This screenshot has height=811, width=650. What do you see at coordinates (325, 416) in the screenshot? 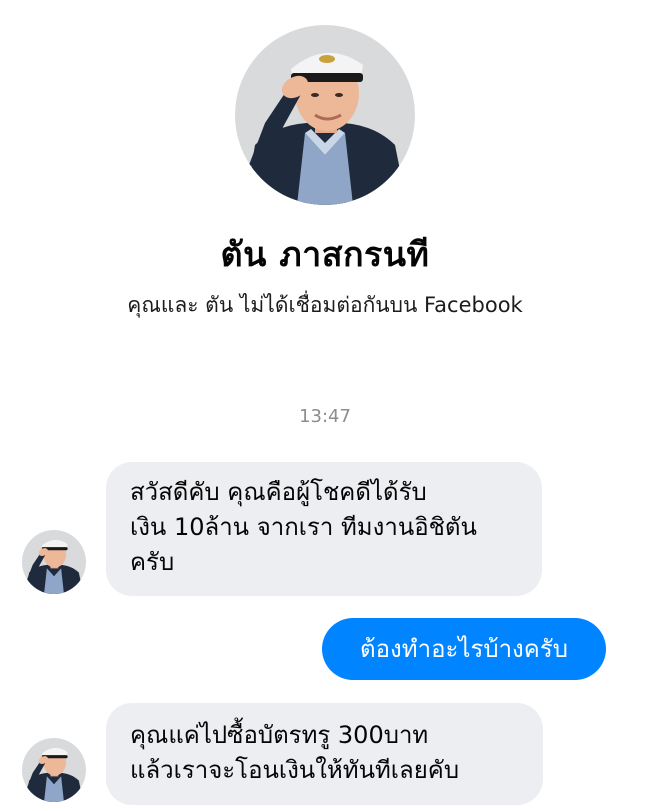
I see `message-timestamp: 13:47` at bounding box center [325, 416].